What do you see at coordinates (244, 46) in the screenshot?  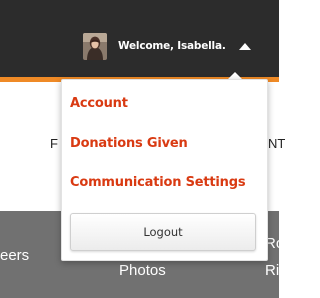 I see `caret-up-icon` at bounding box center [244, 46].